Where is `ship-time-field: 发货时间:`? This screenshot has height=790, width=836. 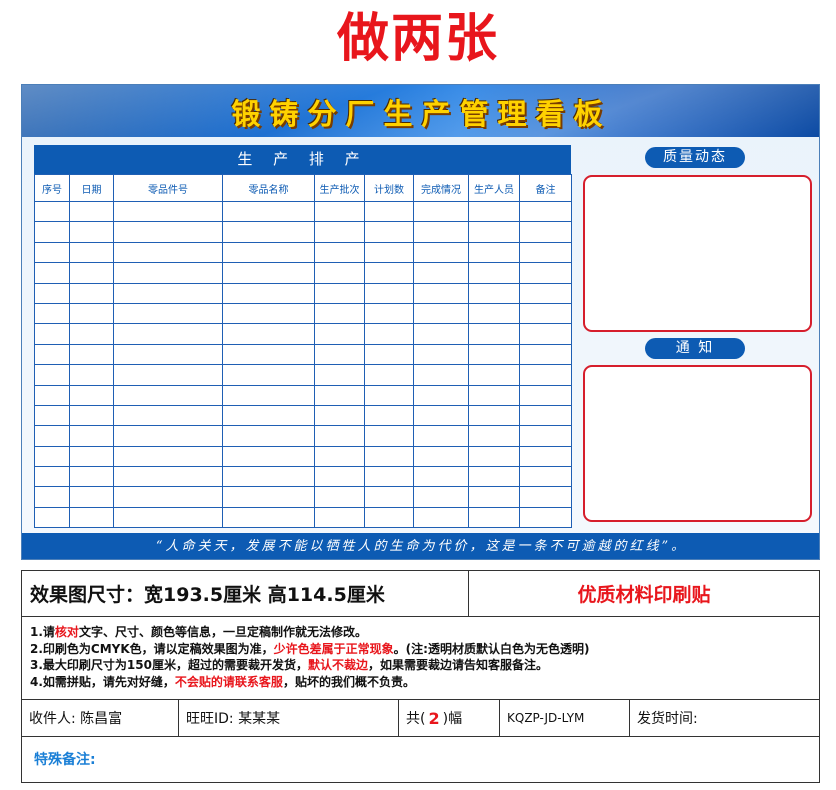
ship-time-field: 发货时间: is located at coordinates (667, 719).